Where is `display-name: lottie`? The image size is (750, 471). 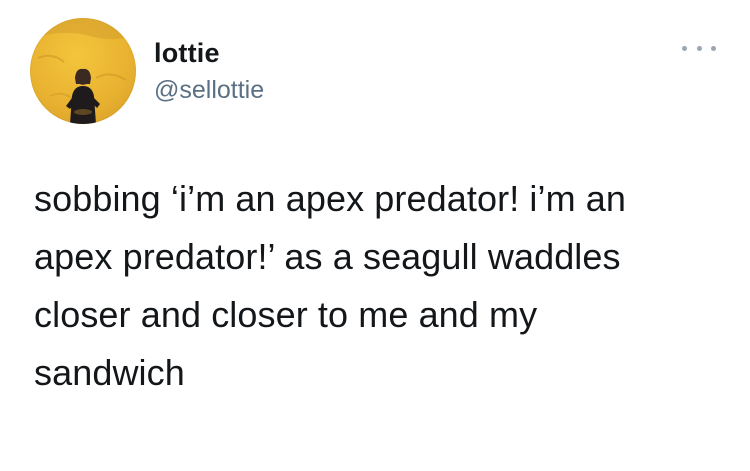
display-name: lottie is located at coordinates (187, 53).